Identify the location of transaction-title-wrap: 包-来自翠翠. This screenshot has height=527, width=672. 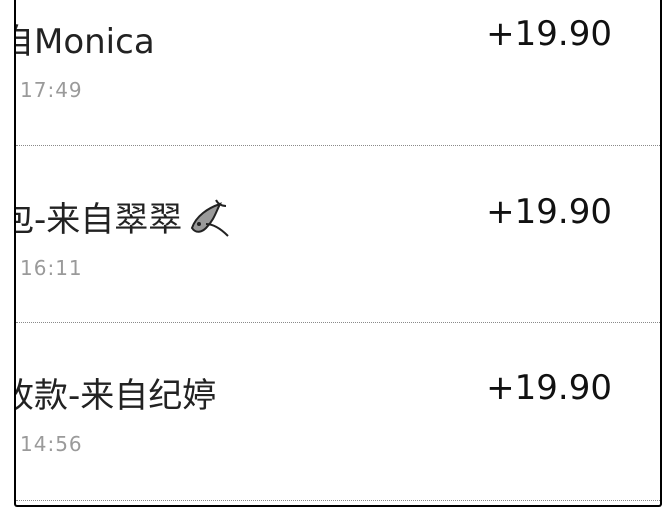
(123, 220).